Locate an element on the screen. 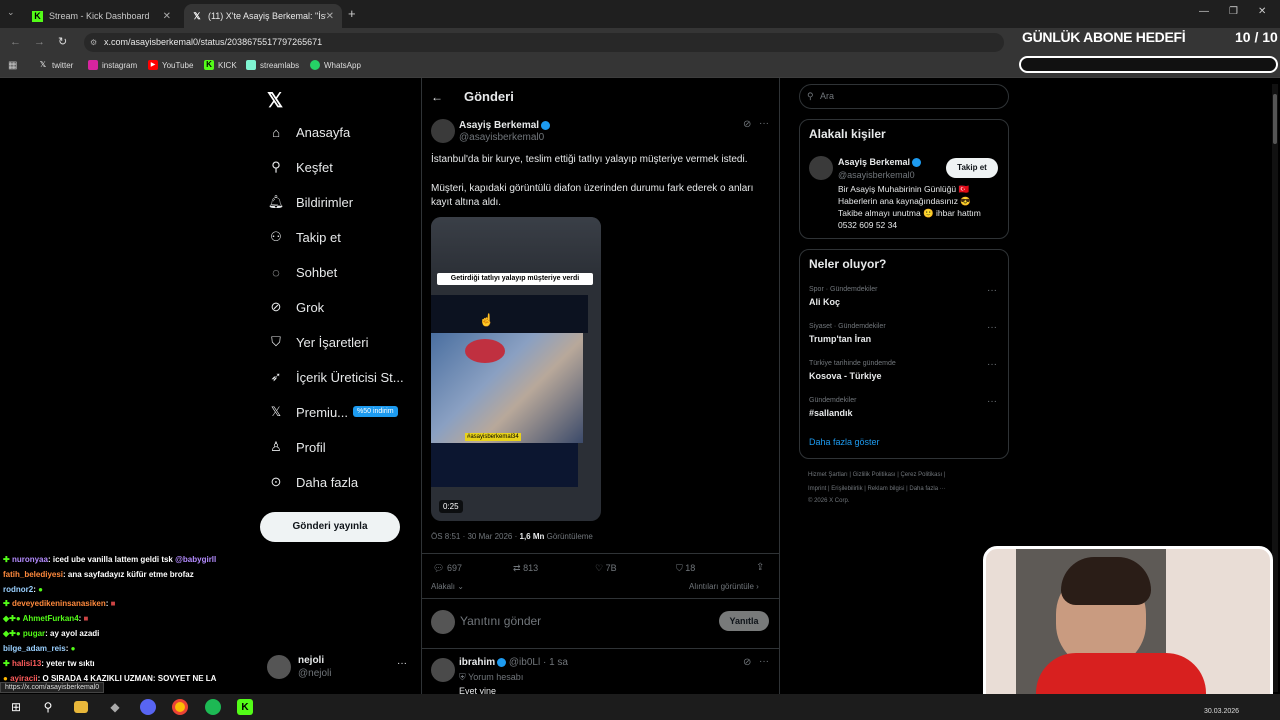 This screenshot has height=720, width=1280. trend-item: Trump'tan İran is located at coordinates (840, 339).